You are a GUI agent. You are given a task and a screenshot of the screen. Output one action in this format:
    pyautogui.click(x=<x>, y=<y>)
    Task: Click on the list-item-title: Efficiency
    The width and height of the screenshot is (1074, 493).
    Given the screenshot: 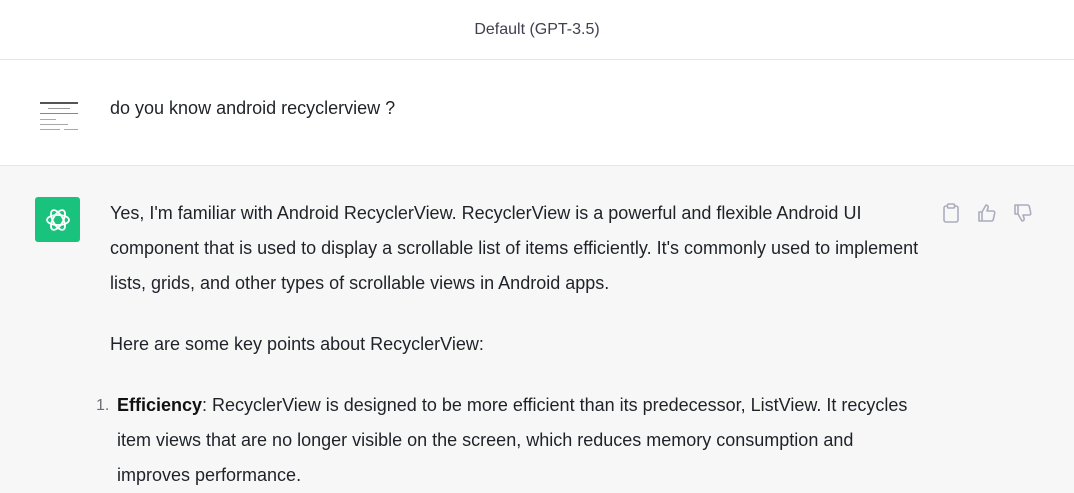 What is the action you would take?
    pyautogui.click(x=160, y=405)
    